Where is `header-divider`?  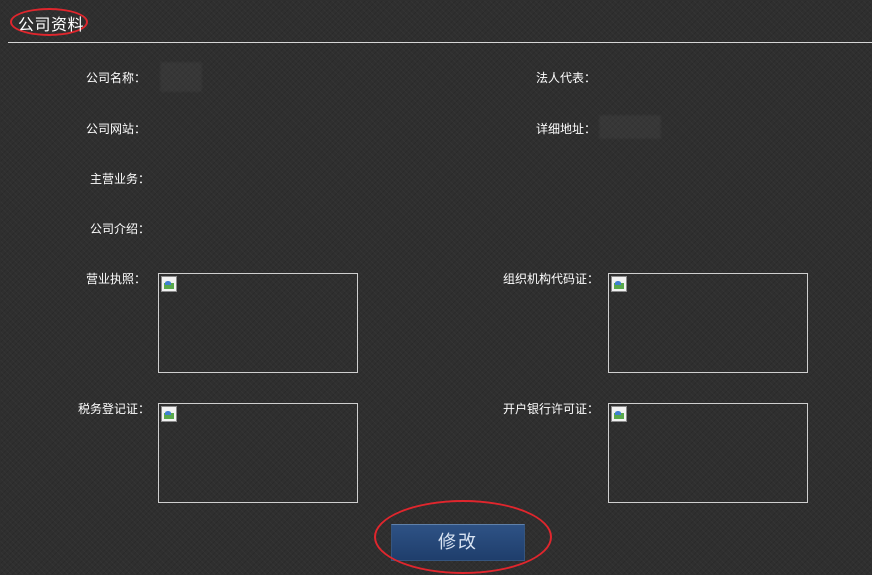 header-divider is located at coordinates (440, 42).